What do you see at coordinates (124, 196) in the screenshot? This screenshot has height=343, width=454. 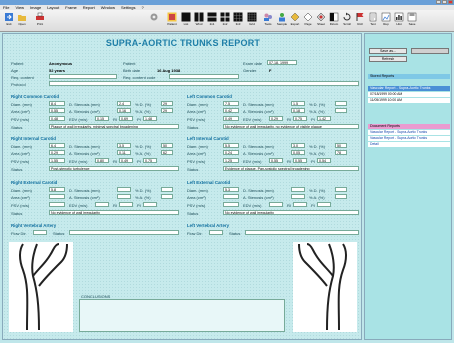 I see `rec-asten-field` at bounding box center [124, 196].